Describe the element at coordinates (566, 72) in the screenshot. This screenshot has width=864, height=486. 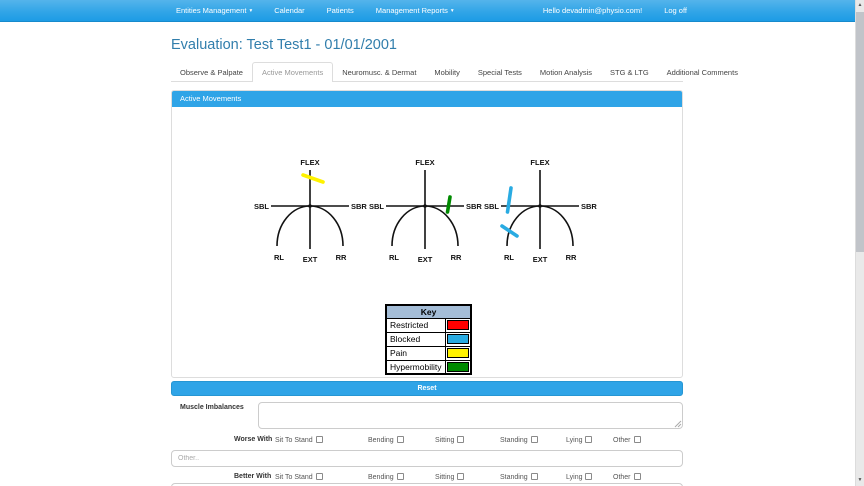
I see `tab-motion-analysis: Motion Analysis` at that location.